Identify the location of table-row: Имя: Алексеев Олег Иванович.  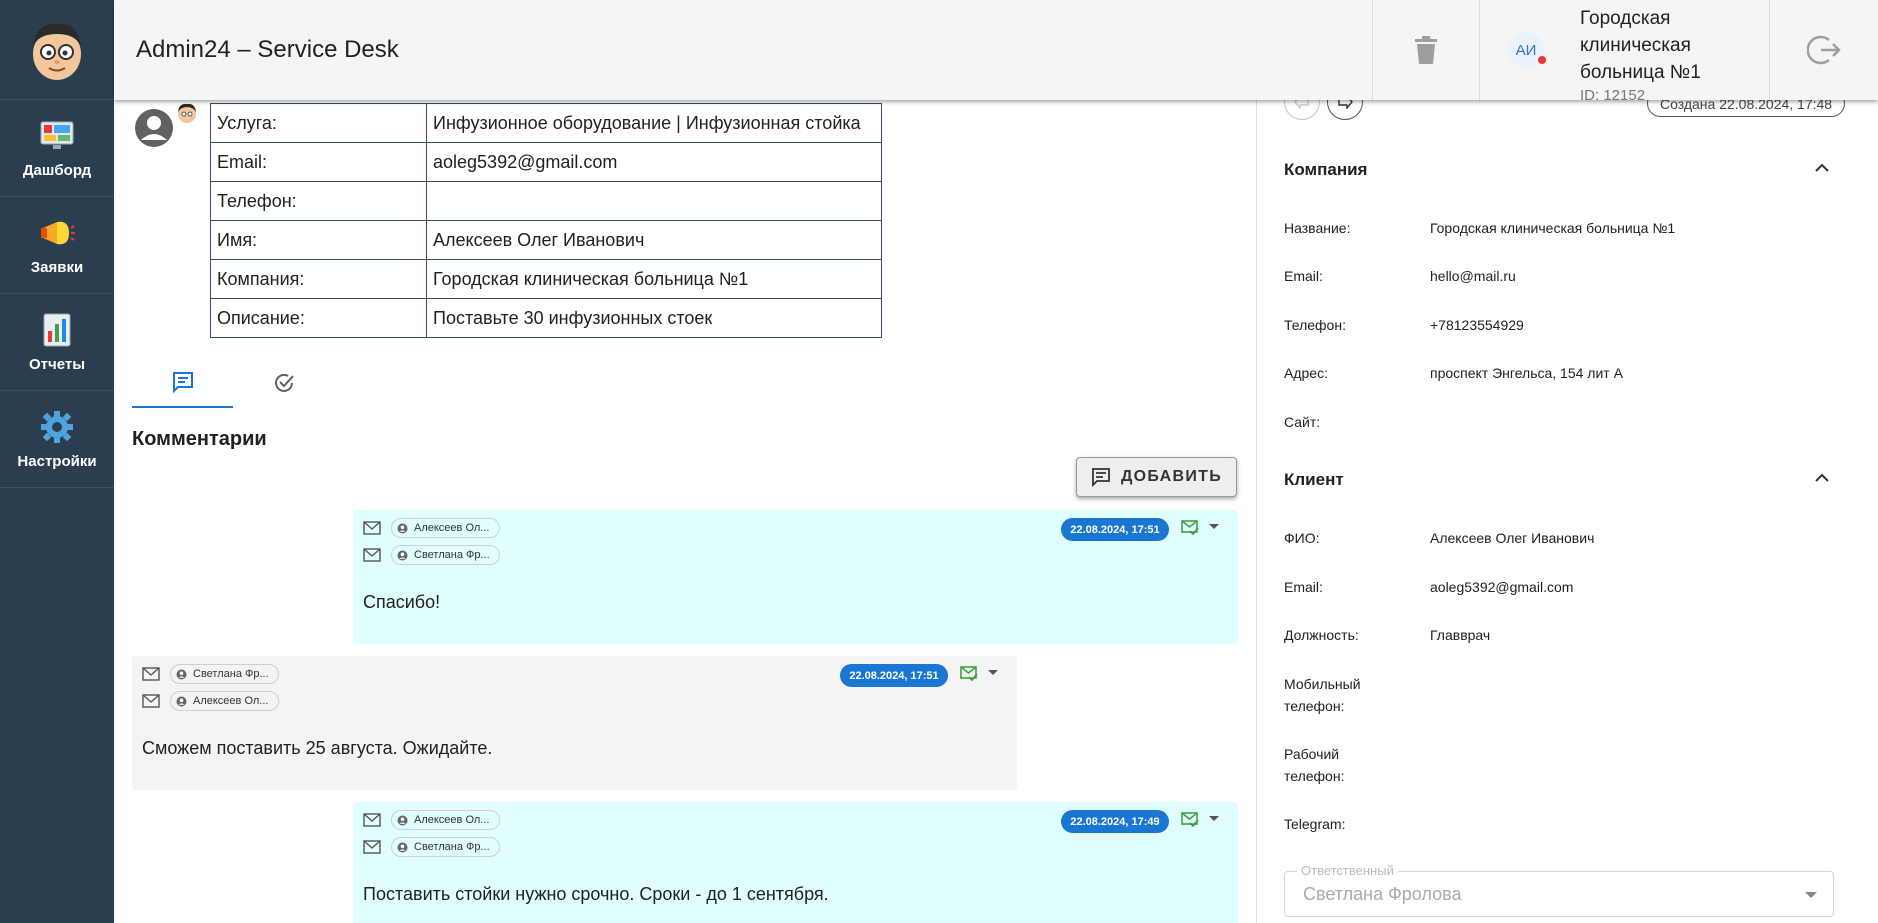
(546, 240).